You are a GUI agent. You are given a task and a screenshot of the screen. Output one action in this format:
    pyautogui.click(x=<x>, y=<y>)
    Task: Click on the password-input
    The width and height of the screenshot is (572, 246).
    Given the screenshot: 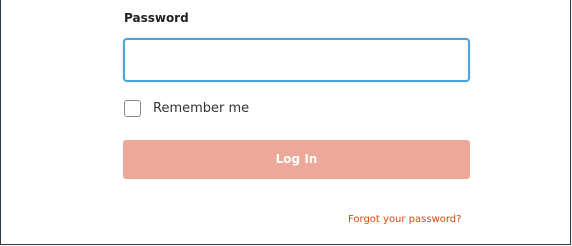 What is the action you would take?
    pyautogui.click(x=296, y=60)
    